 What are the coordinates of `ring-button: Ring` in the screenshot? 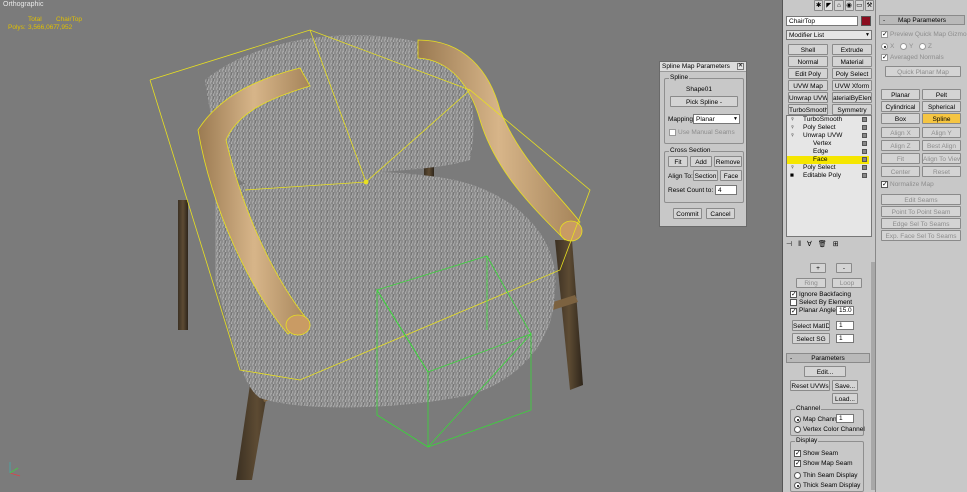 It's located at (811, 283).